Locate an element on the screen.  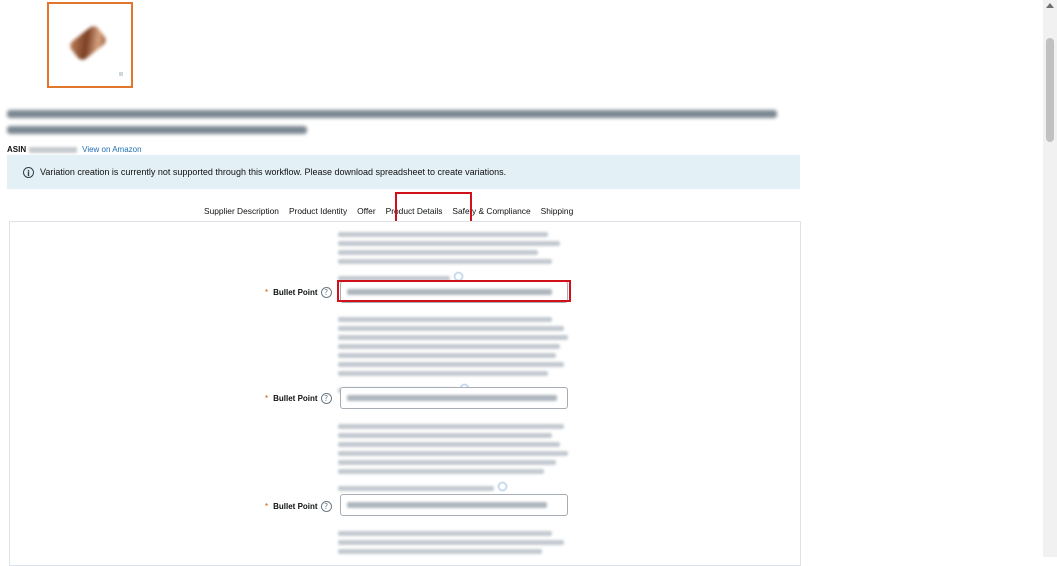
tab-safety-compliance: Safety & Compliance is located at coordinates (491, 211).